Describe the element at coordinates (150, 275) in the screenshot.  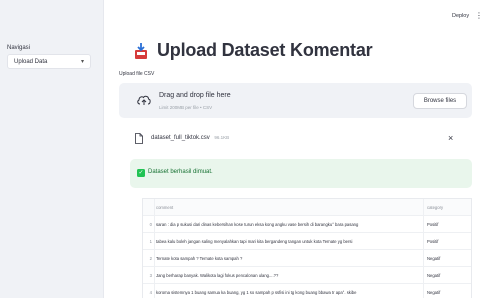
I see `row-index: 3` at that location.